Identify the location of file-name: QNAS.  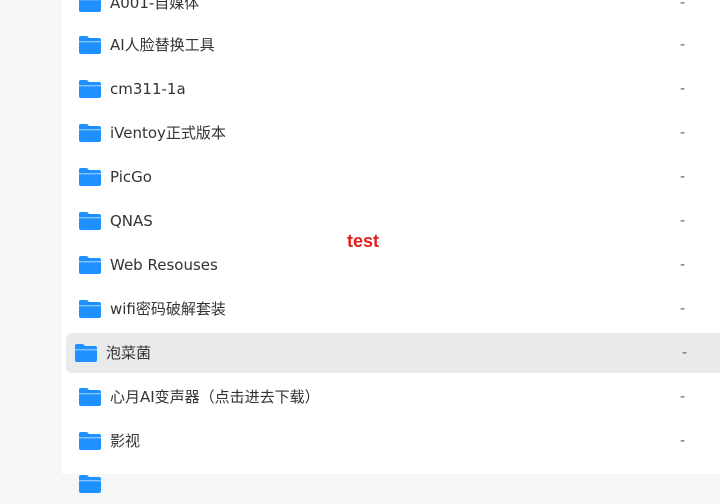
(131, 221).